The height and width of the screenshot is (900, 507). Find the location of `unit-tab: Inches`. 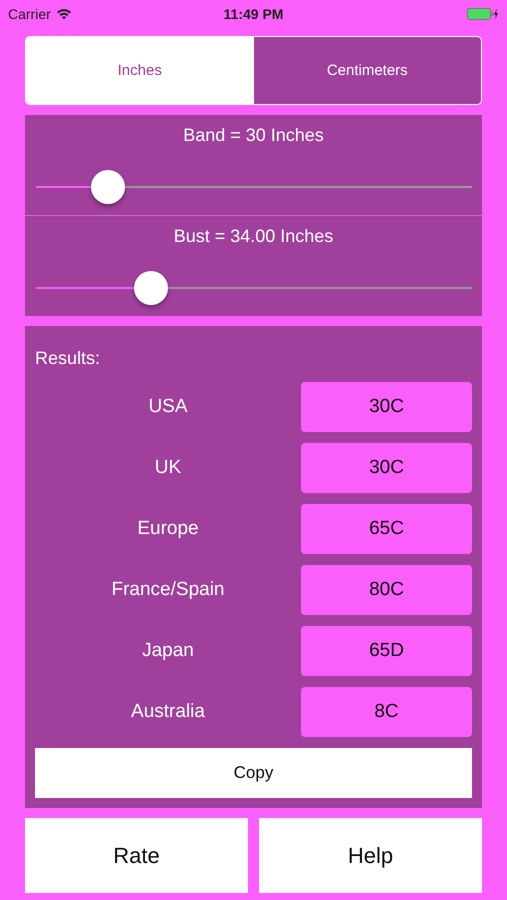

unit-tab: Inches is located at coordinates (140, 70).